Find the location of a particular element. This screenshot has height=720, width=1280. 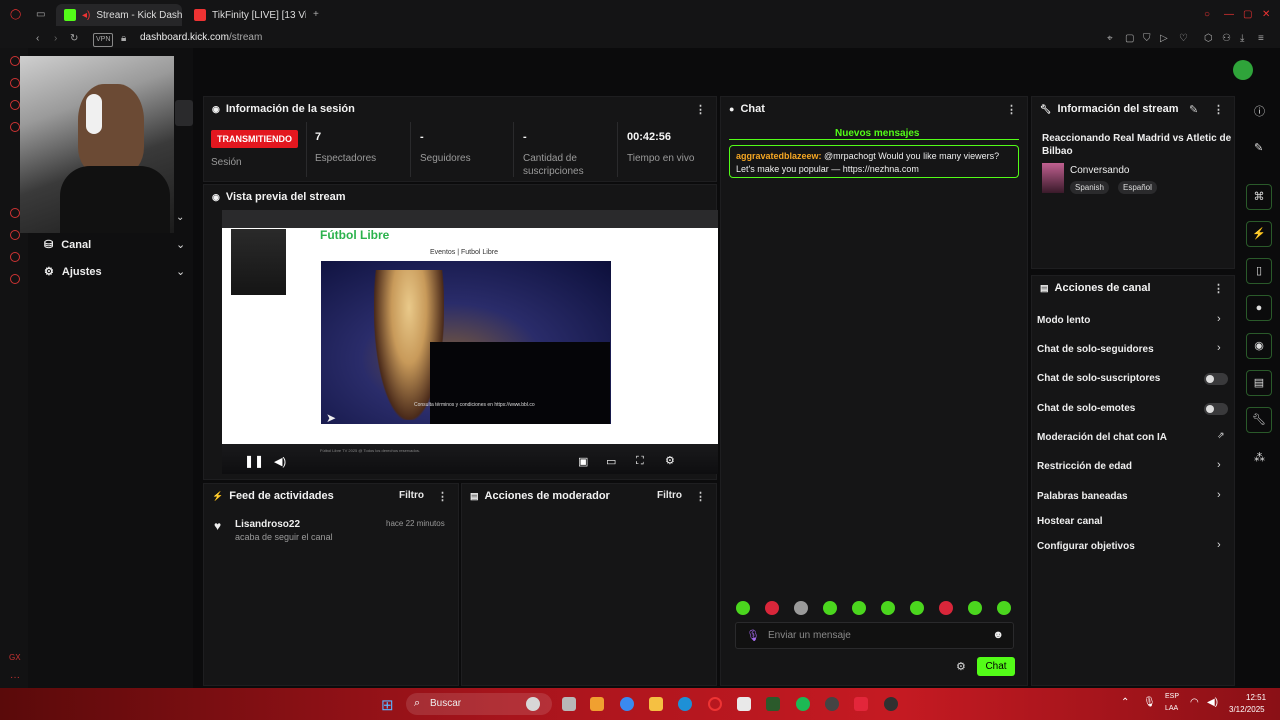

pause-icon: ❚❚ is located at coordinates (254, 461).